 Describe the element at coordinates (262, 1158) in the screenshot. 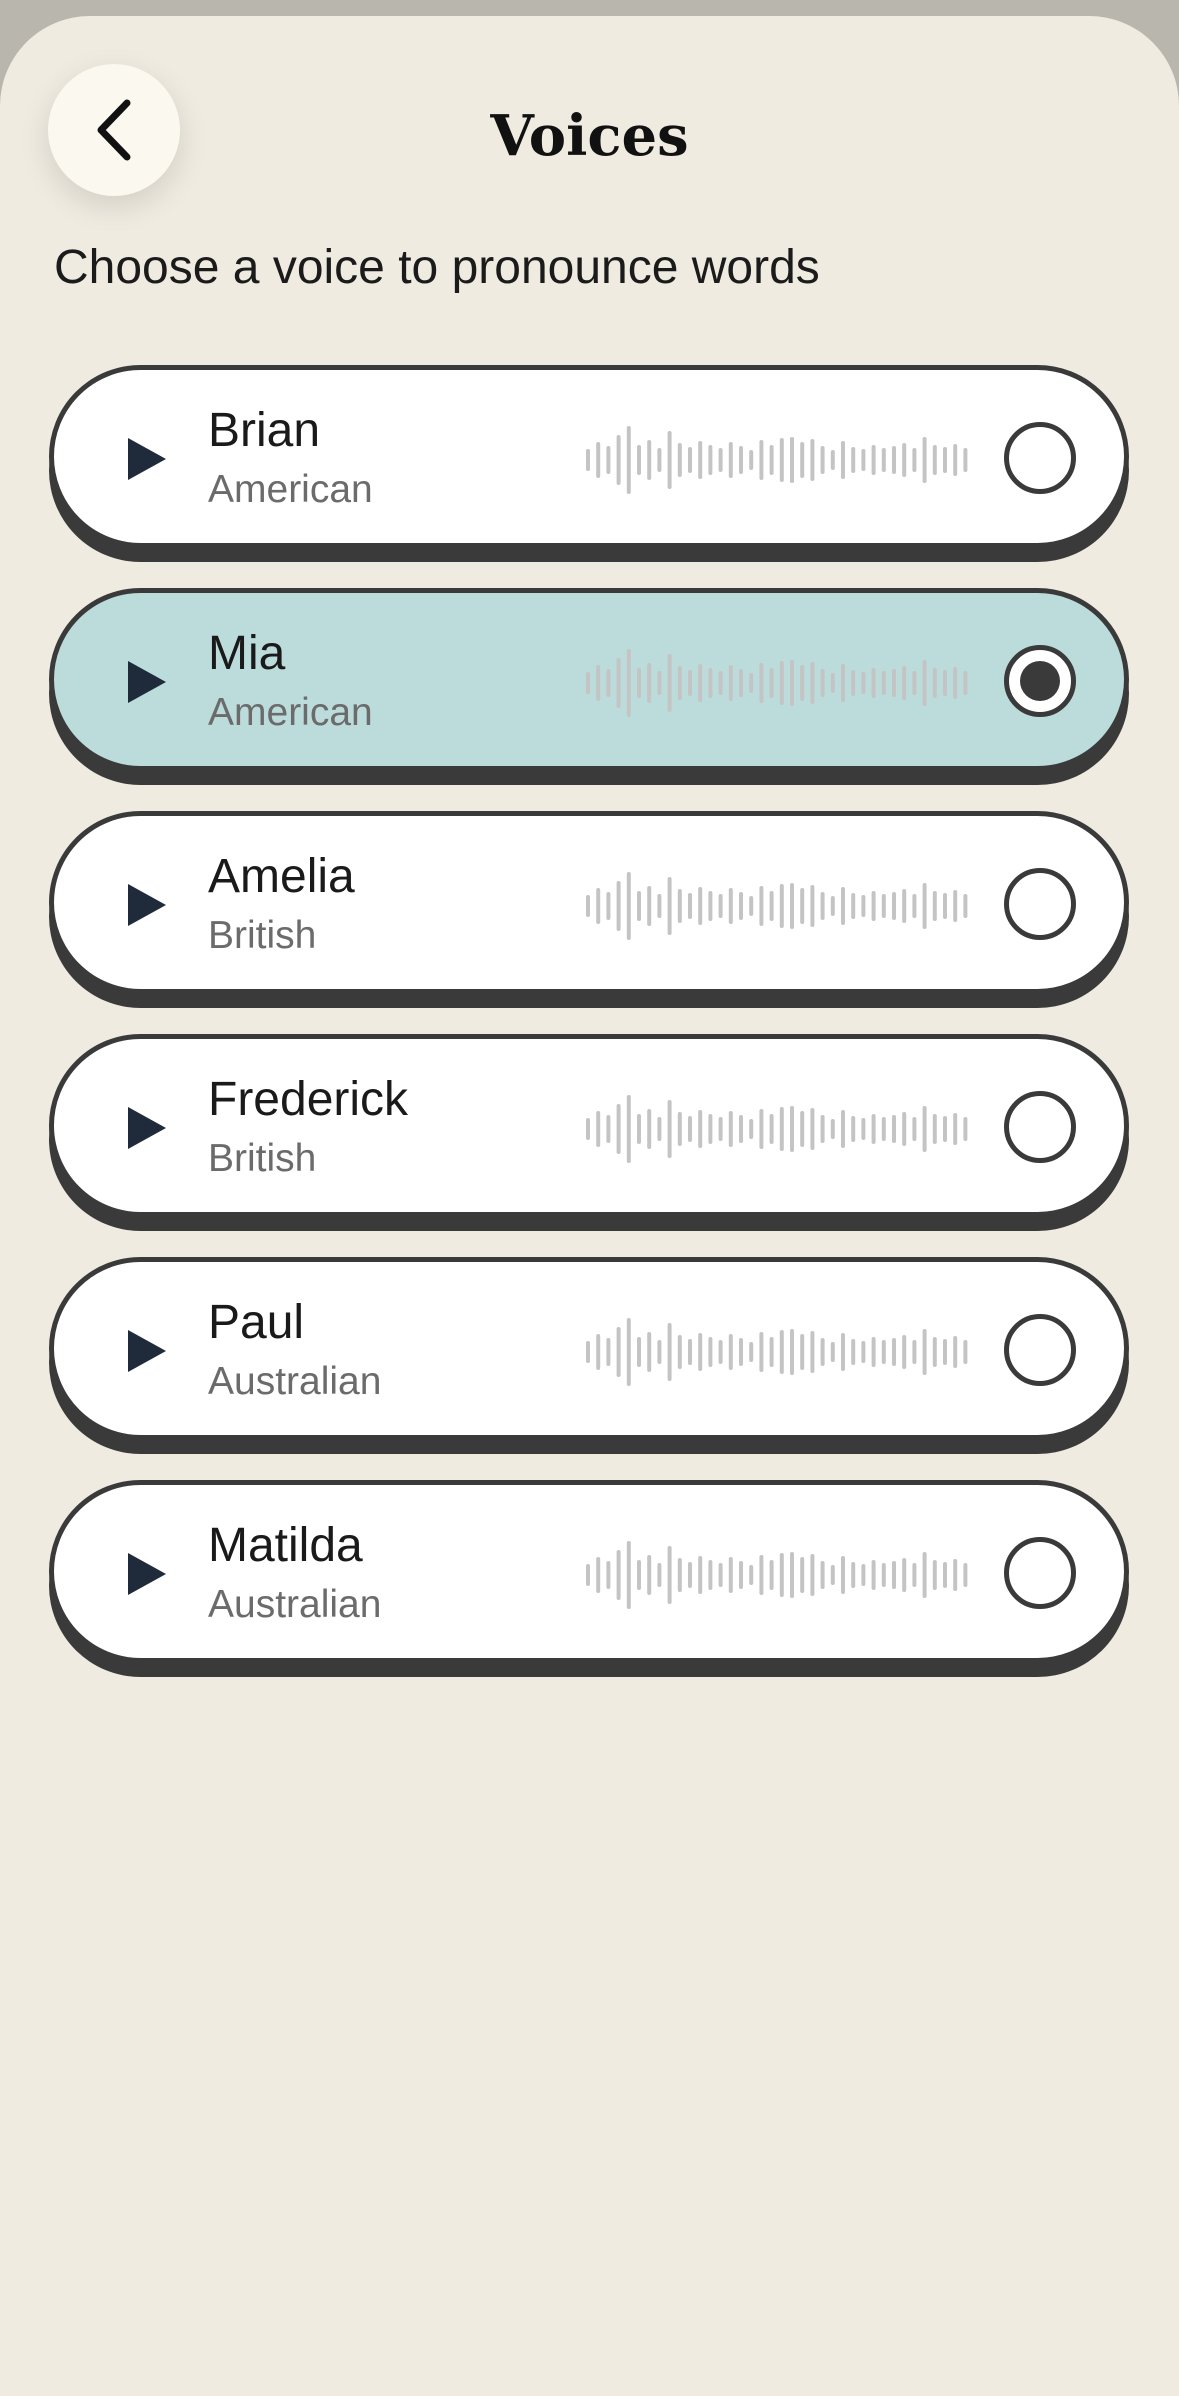

I see `voice-accent: British` at that location.